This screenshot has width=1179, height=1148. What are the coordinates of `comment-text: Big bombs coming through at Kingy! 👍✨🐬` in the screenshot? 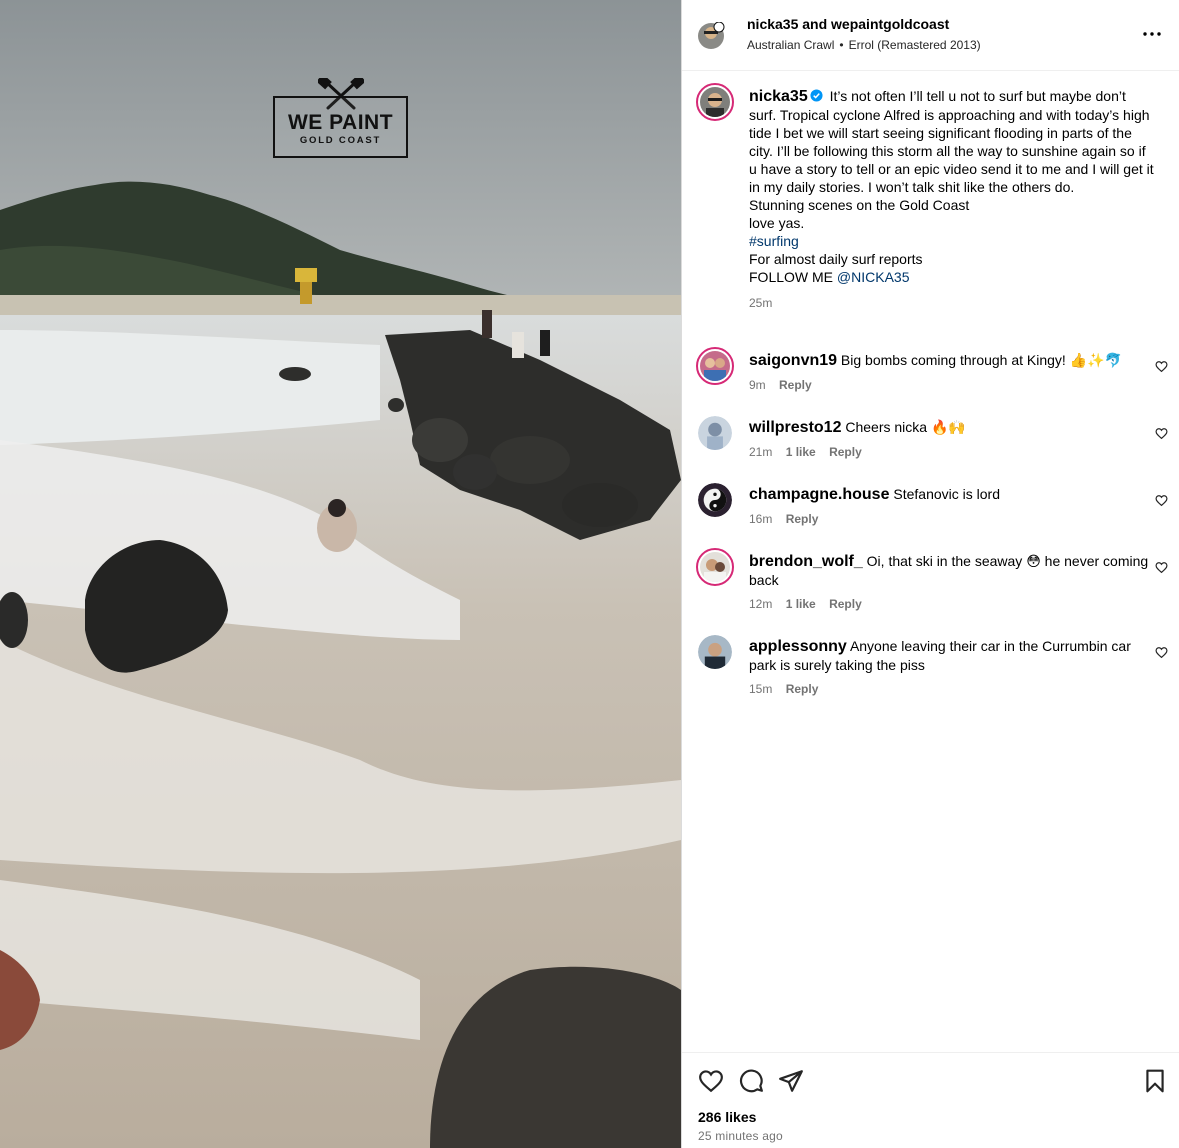 It's located at (981, 360).